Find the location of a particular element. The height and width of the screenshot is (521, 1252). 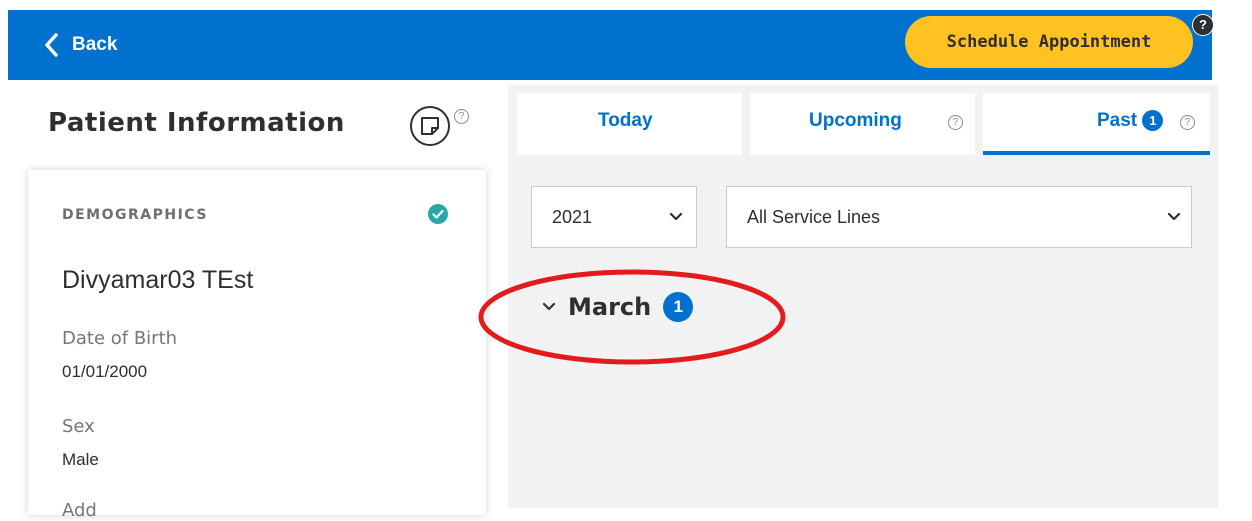

tab-past: Past 1 ? is located at coordinates (1096, 124).